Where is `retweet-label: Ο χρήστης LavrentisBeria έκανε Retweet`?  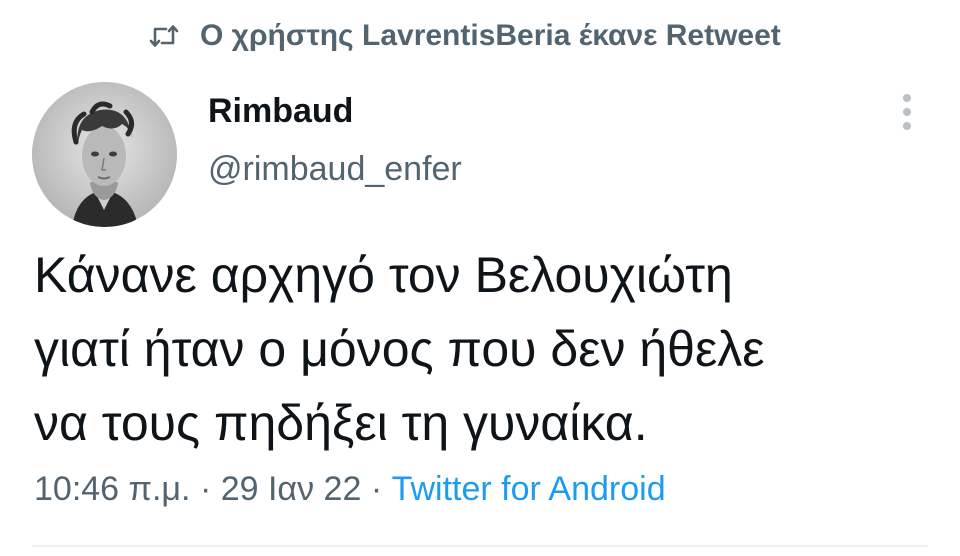
retweet-label: Ο χρήστης LavrentisBeria έκανε Retweet is located at coordinates (490, 35).